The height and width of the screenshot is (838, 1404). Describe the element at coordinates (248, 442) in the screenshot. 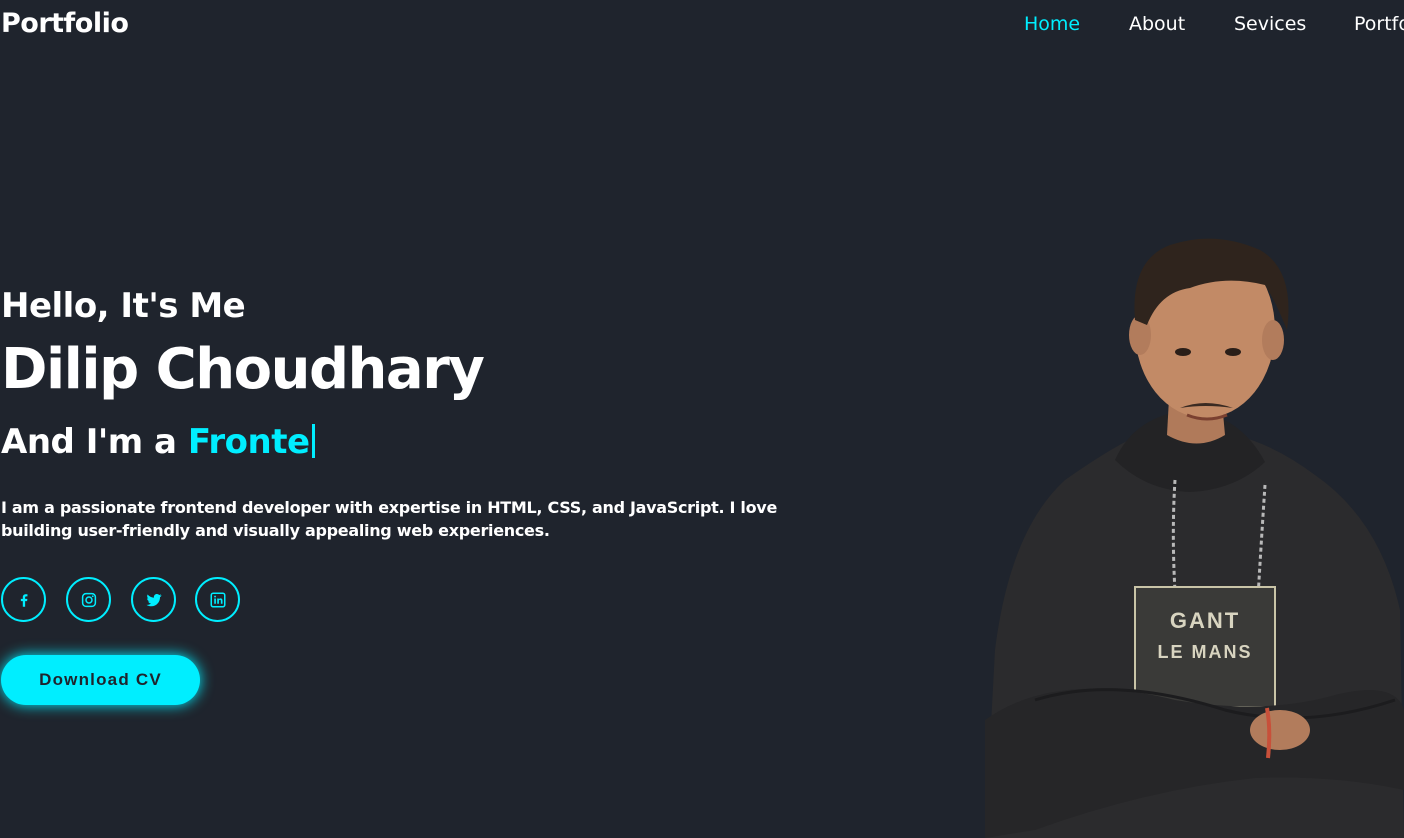

I see `role-typed-text: Fronte` at that location.